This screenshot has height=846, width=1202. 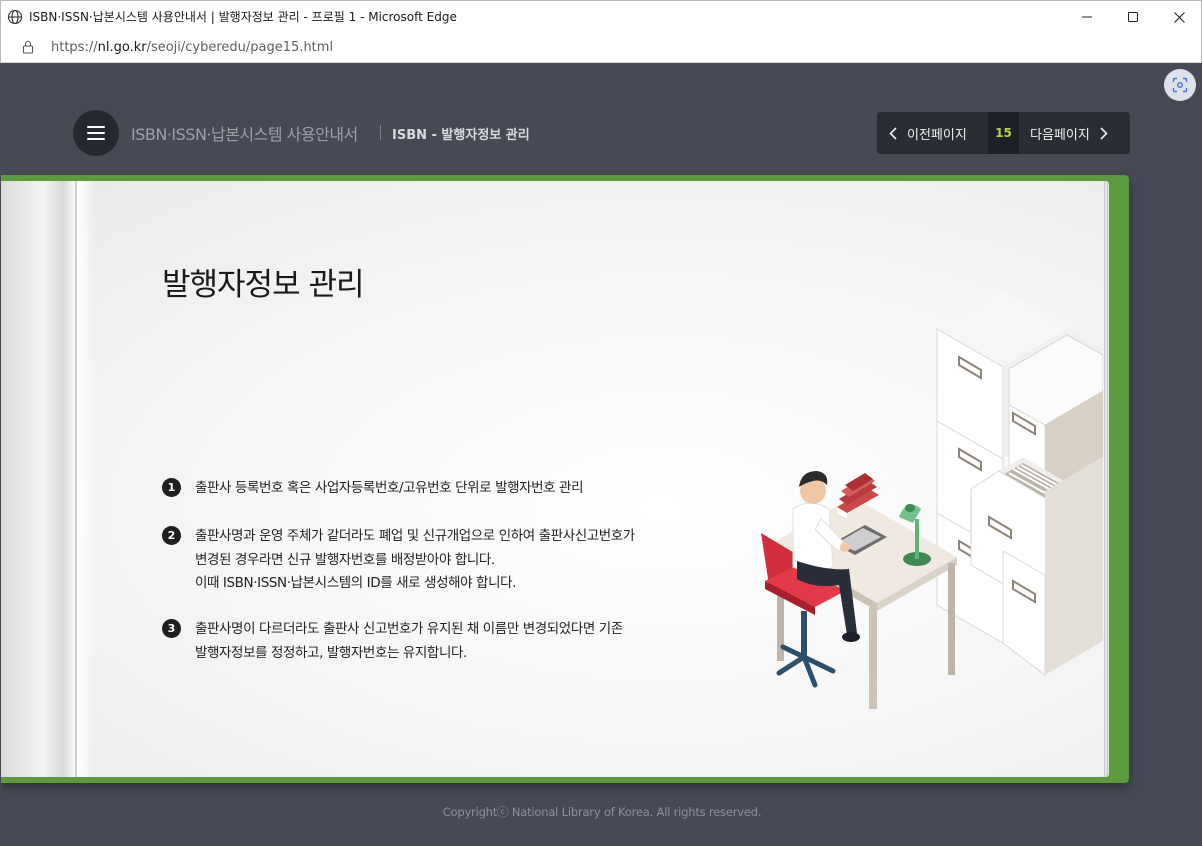 I want to click on current-page-number: 15, so click(x=1003, y=133).